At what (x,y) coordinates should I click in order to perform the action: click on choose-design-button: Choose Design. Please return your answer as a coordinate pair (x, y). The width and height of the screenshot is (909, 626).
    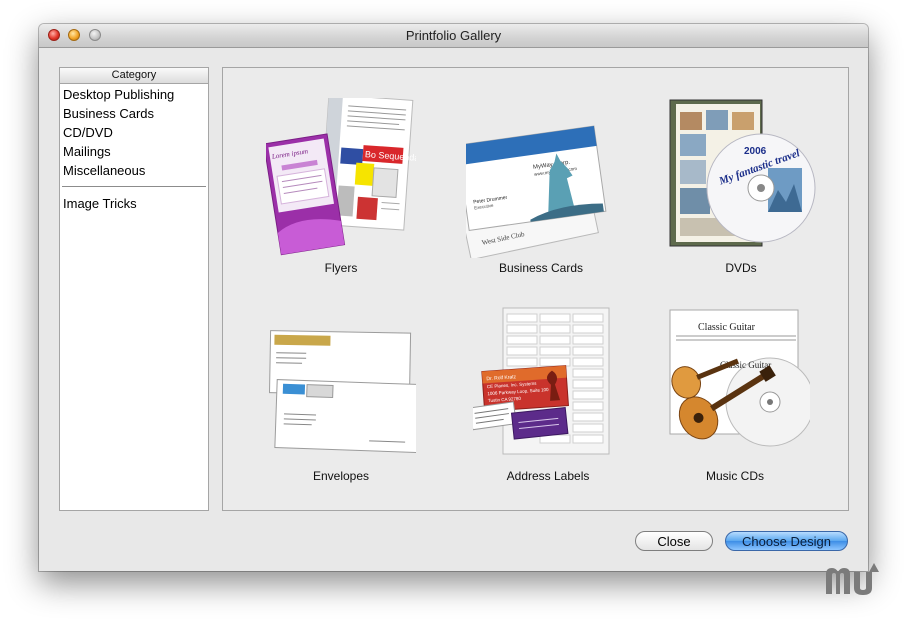
    Looking at the image, I should click on (786, 541).